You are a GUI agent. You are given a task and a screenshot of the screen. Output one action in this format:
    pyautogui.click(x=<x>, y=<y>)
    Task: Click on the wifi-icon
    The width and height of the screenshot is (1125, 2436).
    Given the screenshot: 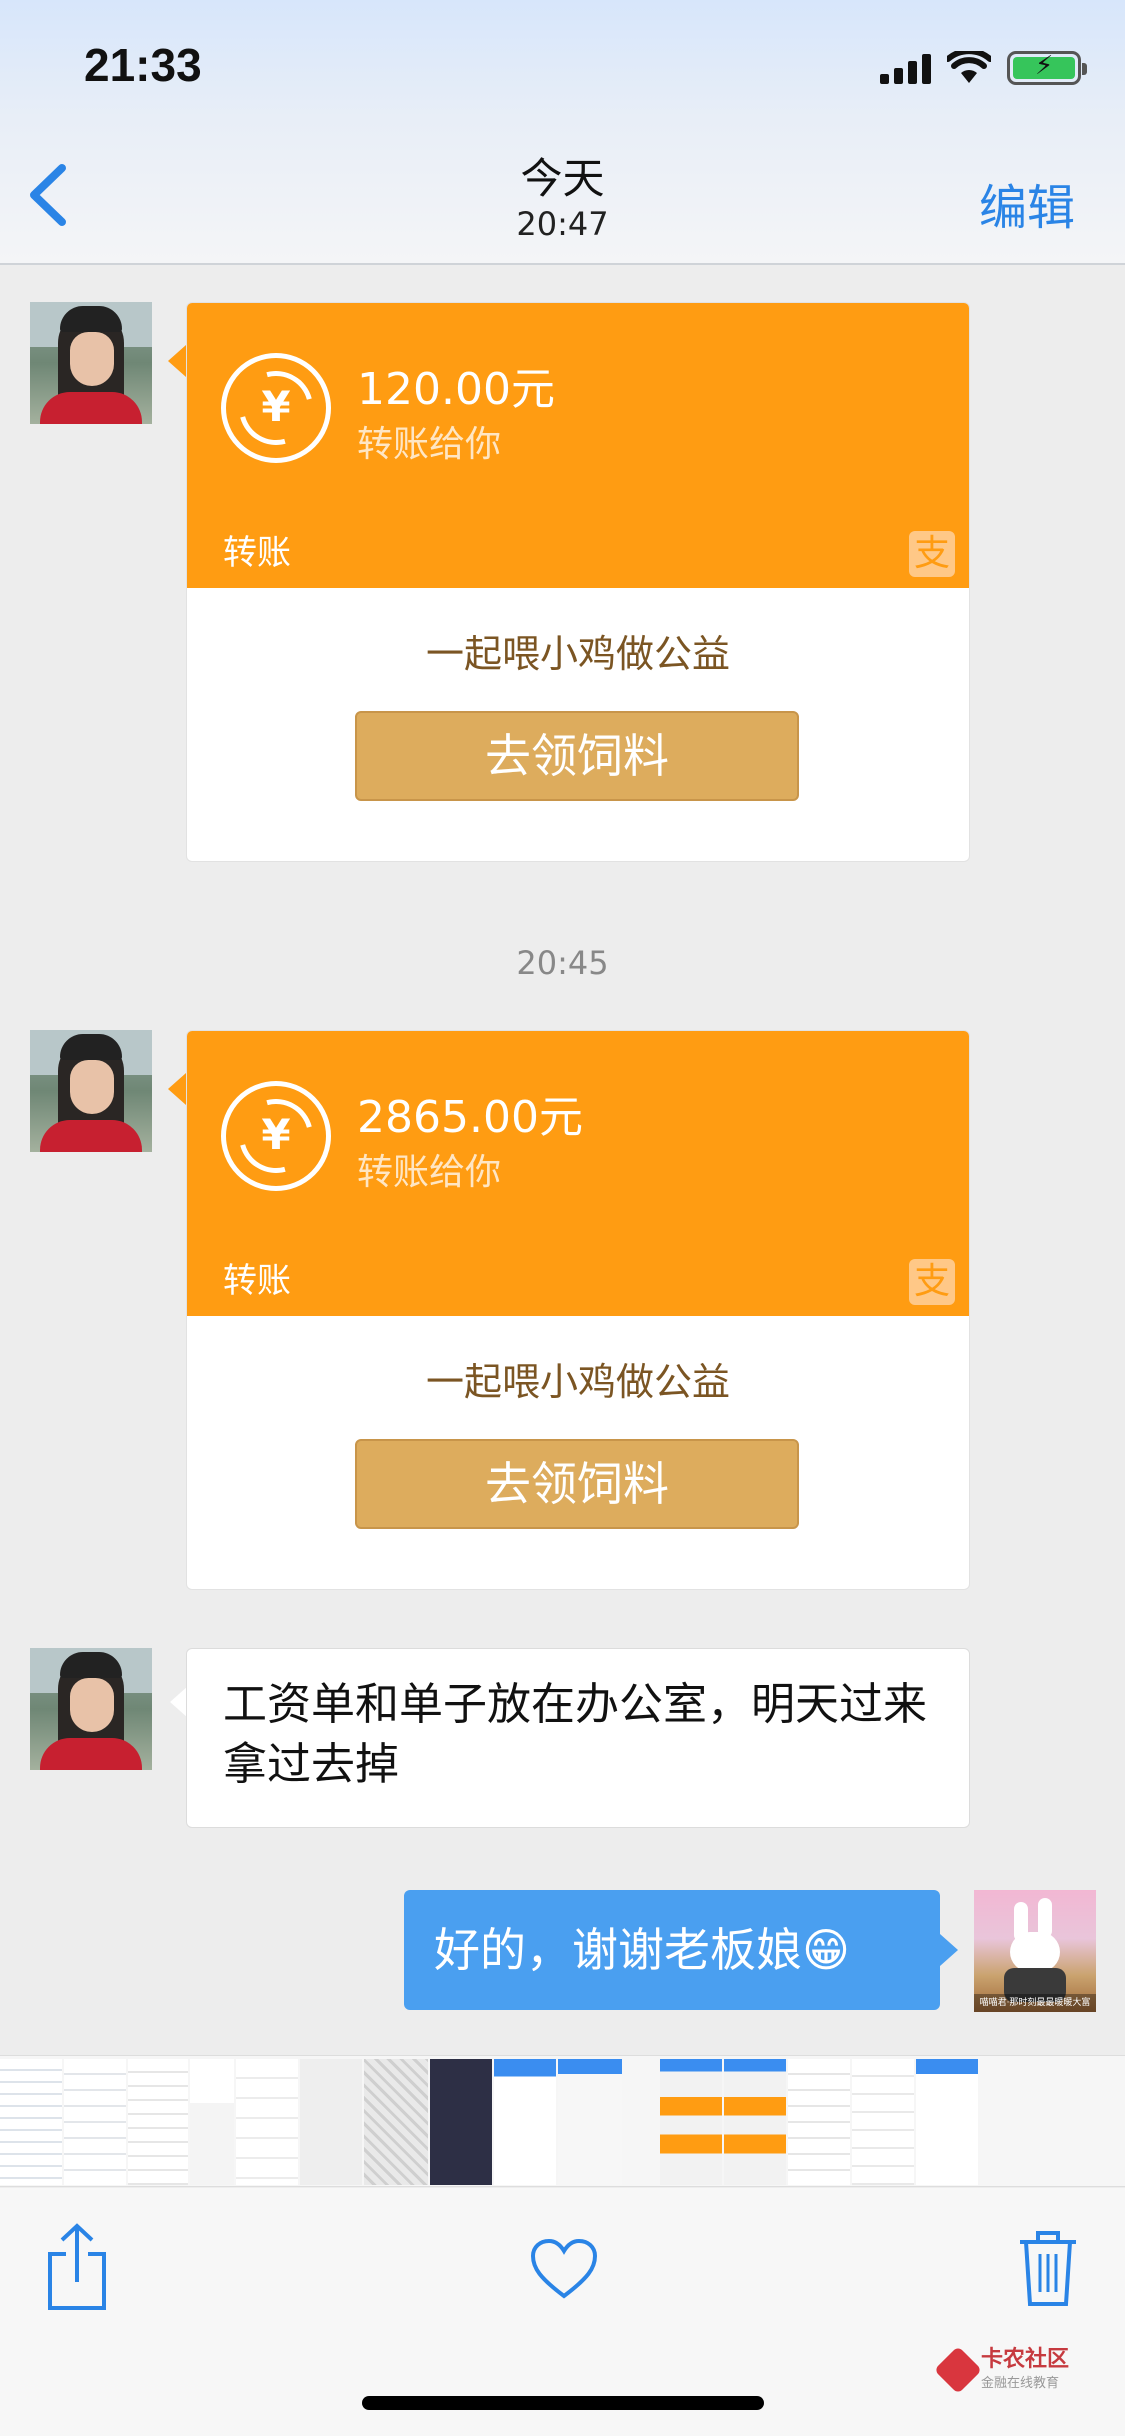 What is the action you would take?
    pyautogui.click(x=969, y=67)
    